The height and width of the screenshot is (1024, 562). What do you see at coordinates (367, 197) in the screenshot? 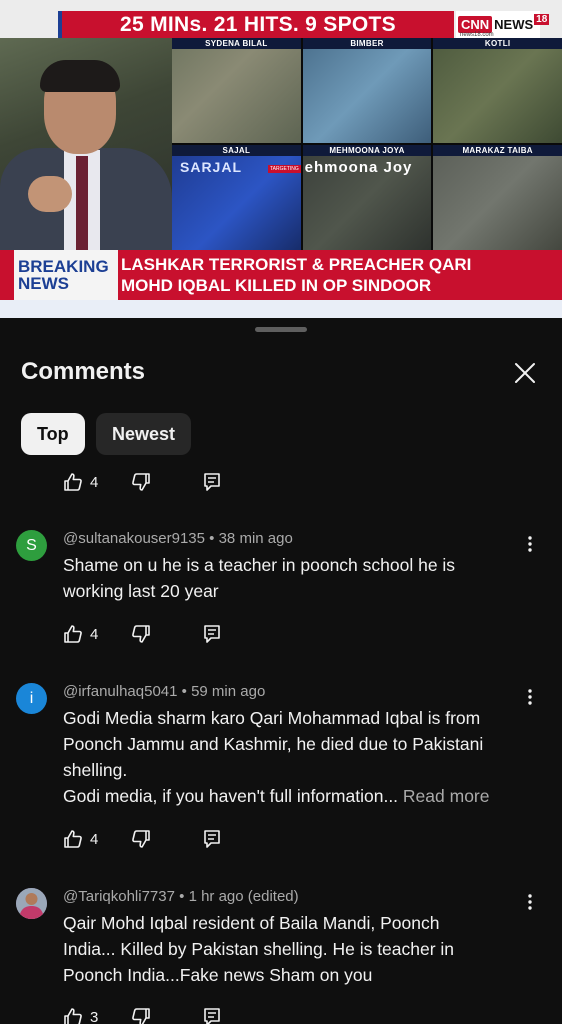
I see `satellite-tile: MEHMOONA JOYA ehmoona Joy` at bounding box center [367, 197].